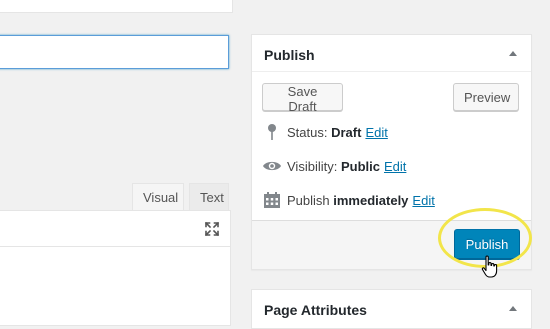  Describe the element at coordinates (423, 200) in the screenshot. I see `edit-schedule-link: Edit` at that location.